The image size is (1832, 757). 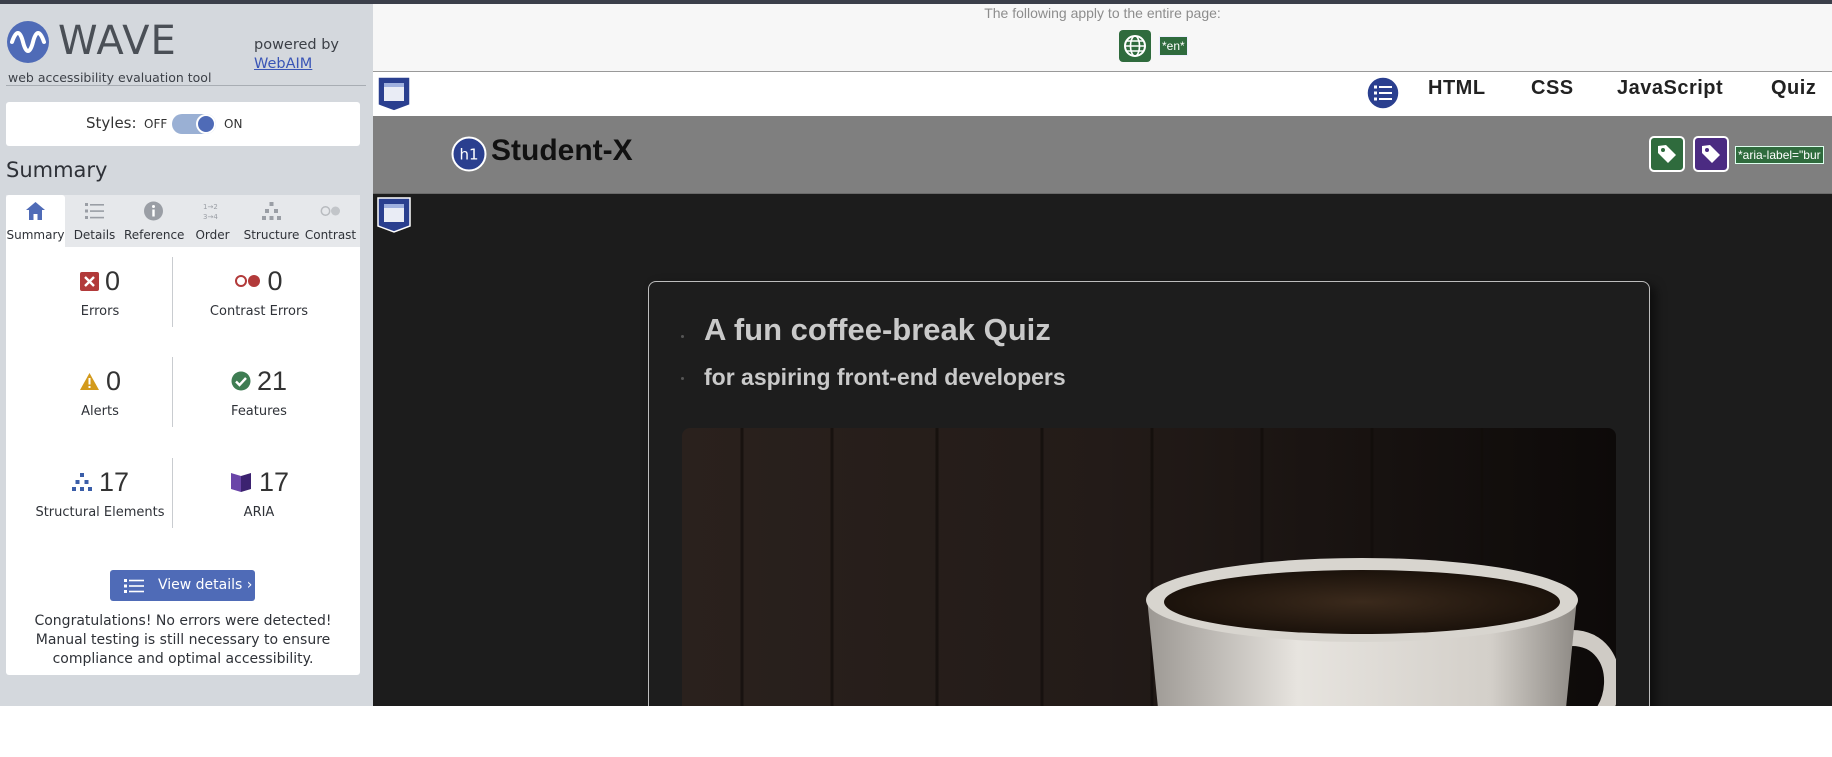 I want to click on h1-badge-text: h1, so click(x=468, y=155).